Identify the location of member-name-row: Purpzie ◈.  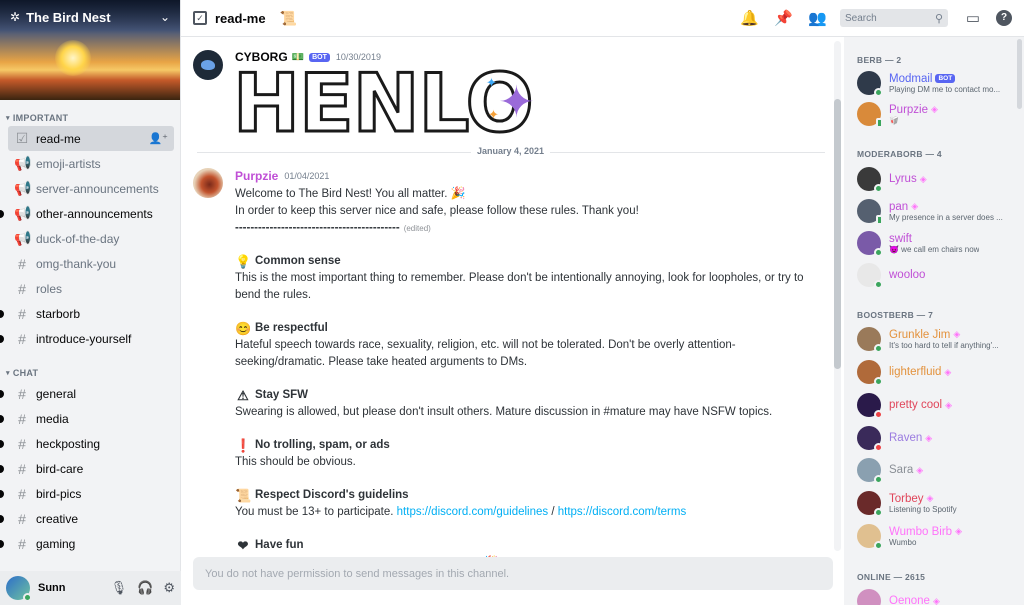
(913, 110).